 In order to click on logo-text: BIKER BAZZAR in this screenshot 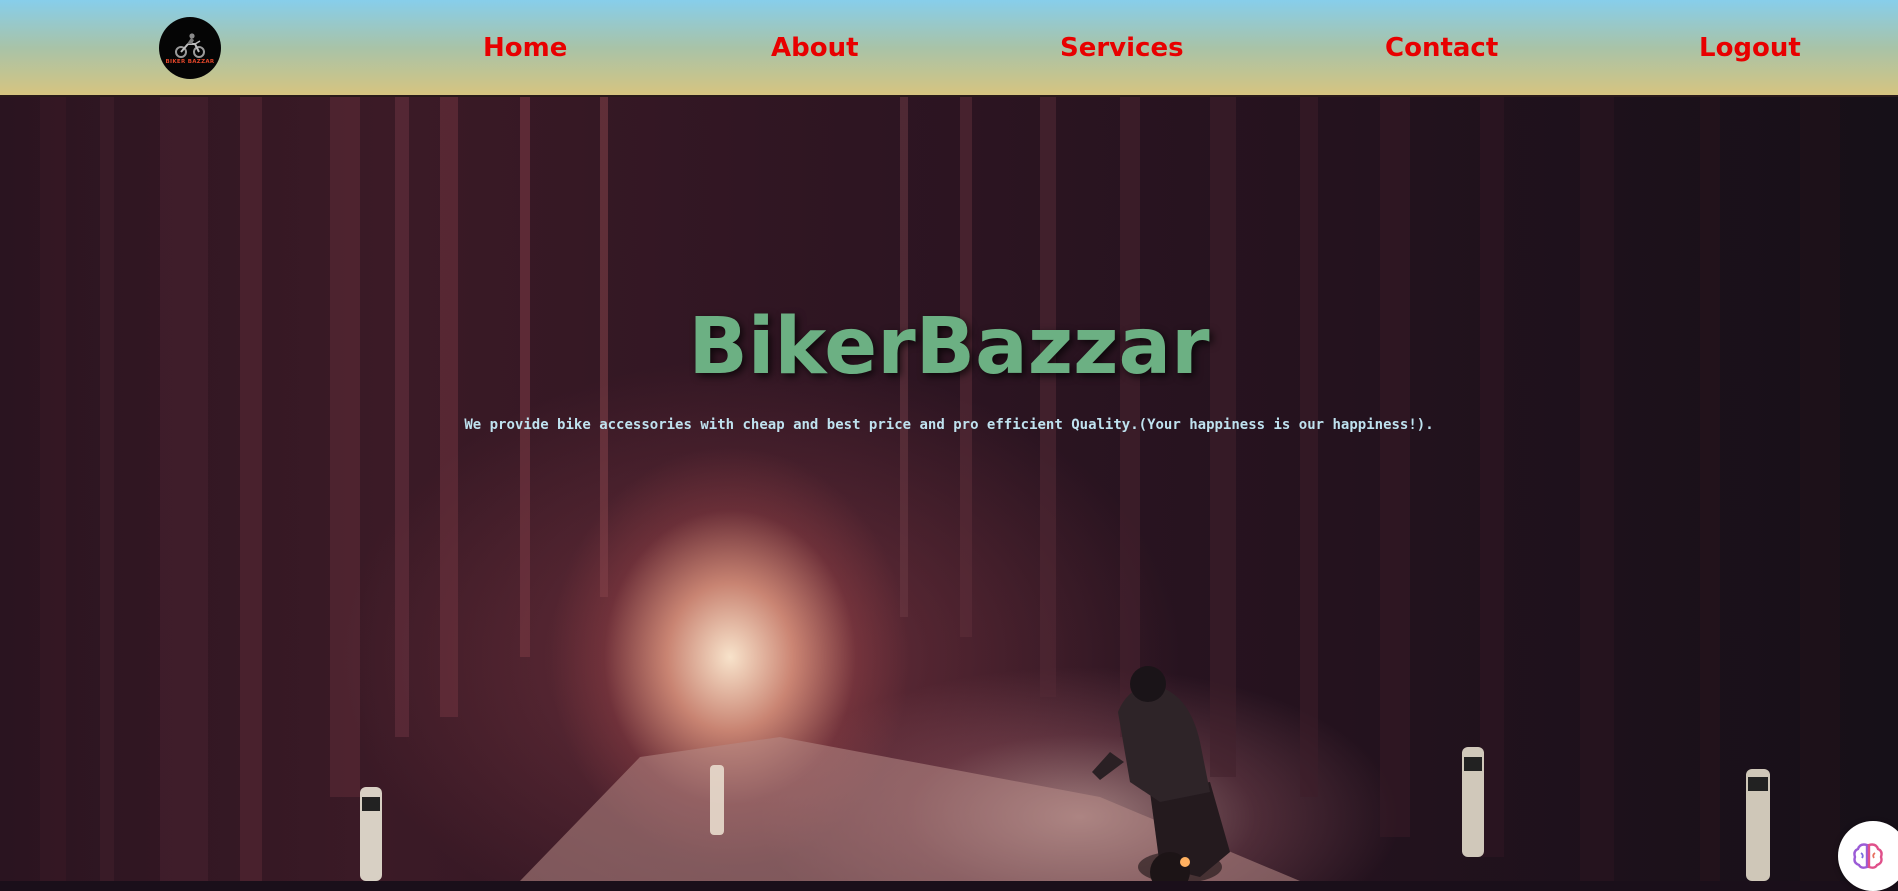, I will do `click(190, 61)`.